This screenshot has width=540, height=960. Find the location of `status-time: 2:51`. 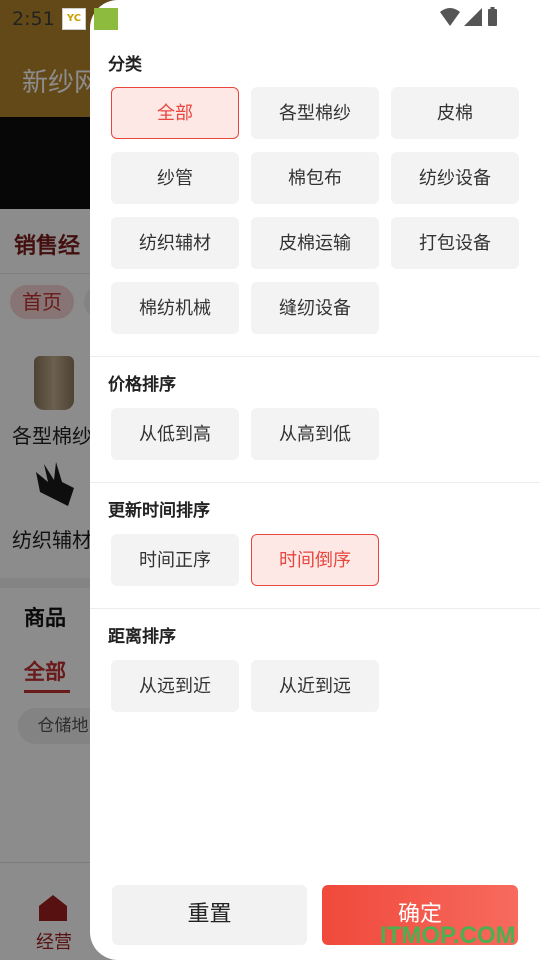

status-time: 2:51 is located at coordinates (33, 19).